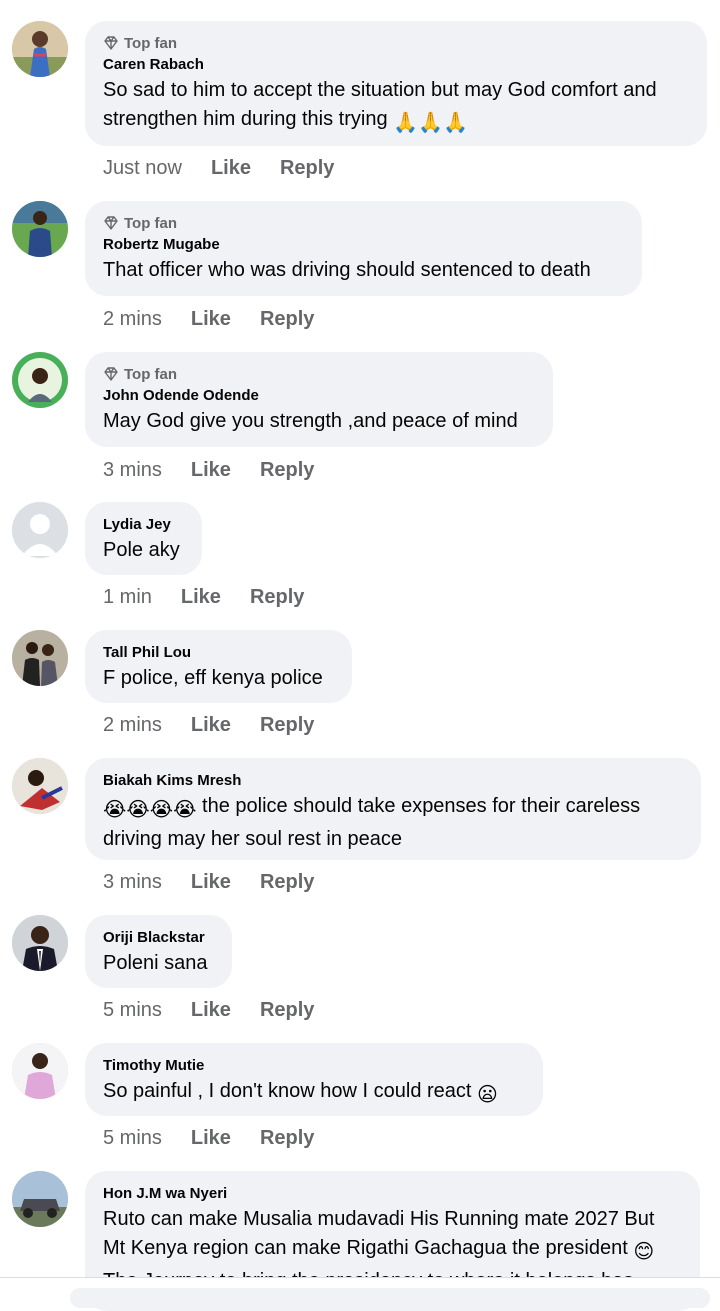 The width and height of the screenshot is (720, 1311). Describe the element at coordinates (487, 1095) in the screenshot. I see `frowning-emoji: 😦` at that location.